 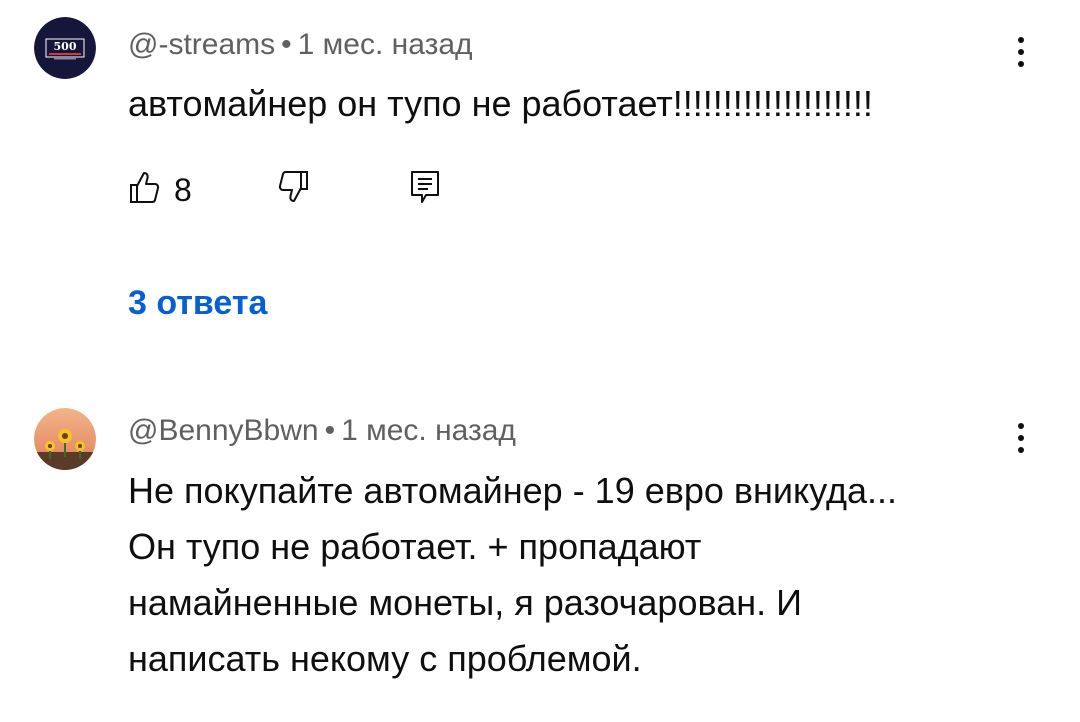 What do you see at coordinates (465, 602) in the screenshot?
I see `comment-text-line: намайненные монеты, я разочарован. И` at bounding box center [465, 602].